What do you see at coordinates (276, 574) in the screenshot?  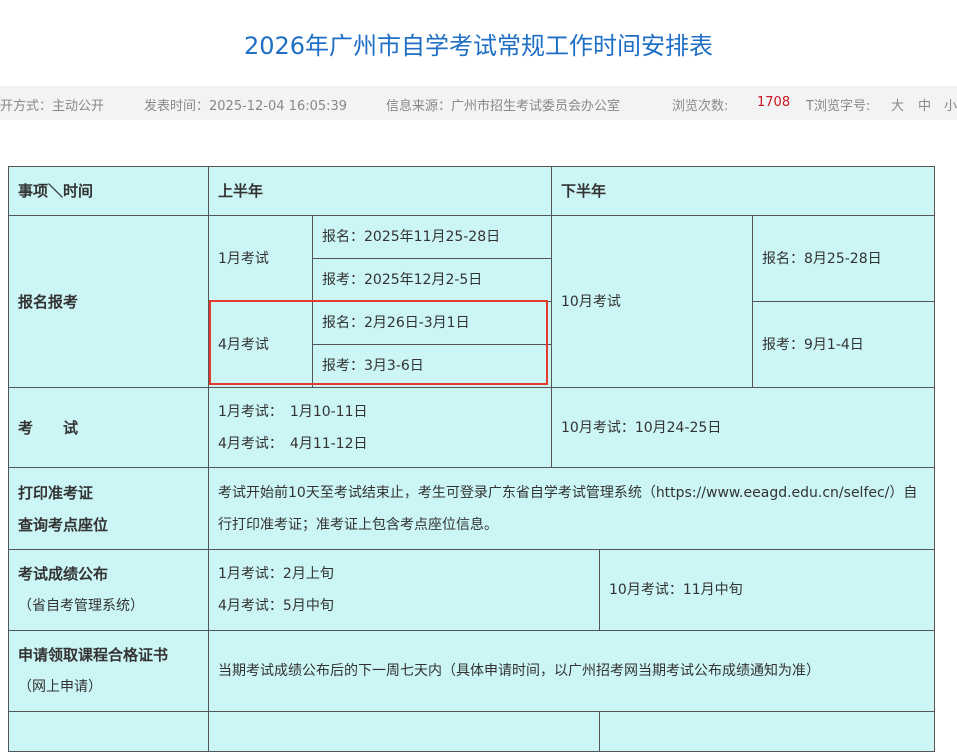 I see `results-jan: 1月考试：2月上旬` at bounding box center [276, 574].